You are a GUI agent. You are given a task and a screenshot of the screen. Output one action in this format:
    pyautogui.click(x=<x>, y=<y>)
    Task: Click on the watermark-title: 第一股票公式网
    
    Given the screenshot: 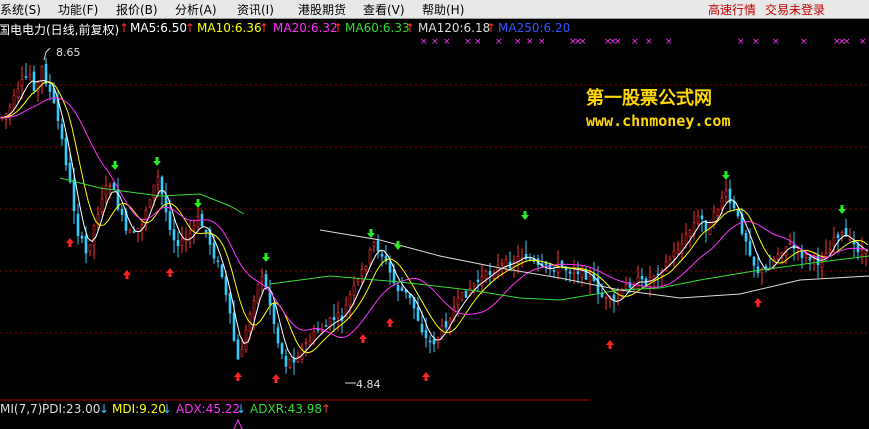 What is the action you would take?
    pyautogui.click(x=649, y=98)
    